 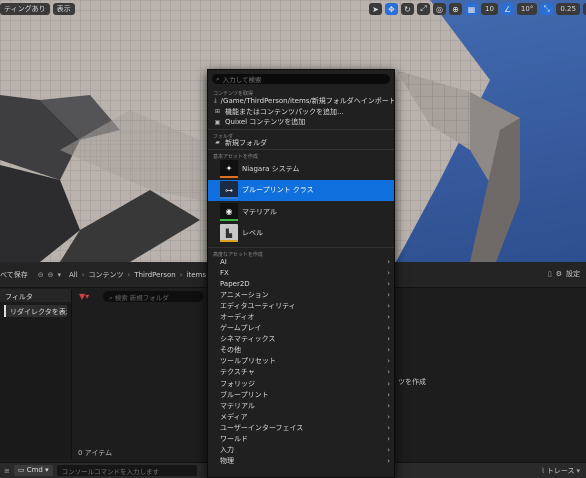 What do you see at coordinates (301, 169) in the screenshot?
I see `menu-item-niagara-system: ✦ Niagara システム` at bounding box center [301, 169].